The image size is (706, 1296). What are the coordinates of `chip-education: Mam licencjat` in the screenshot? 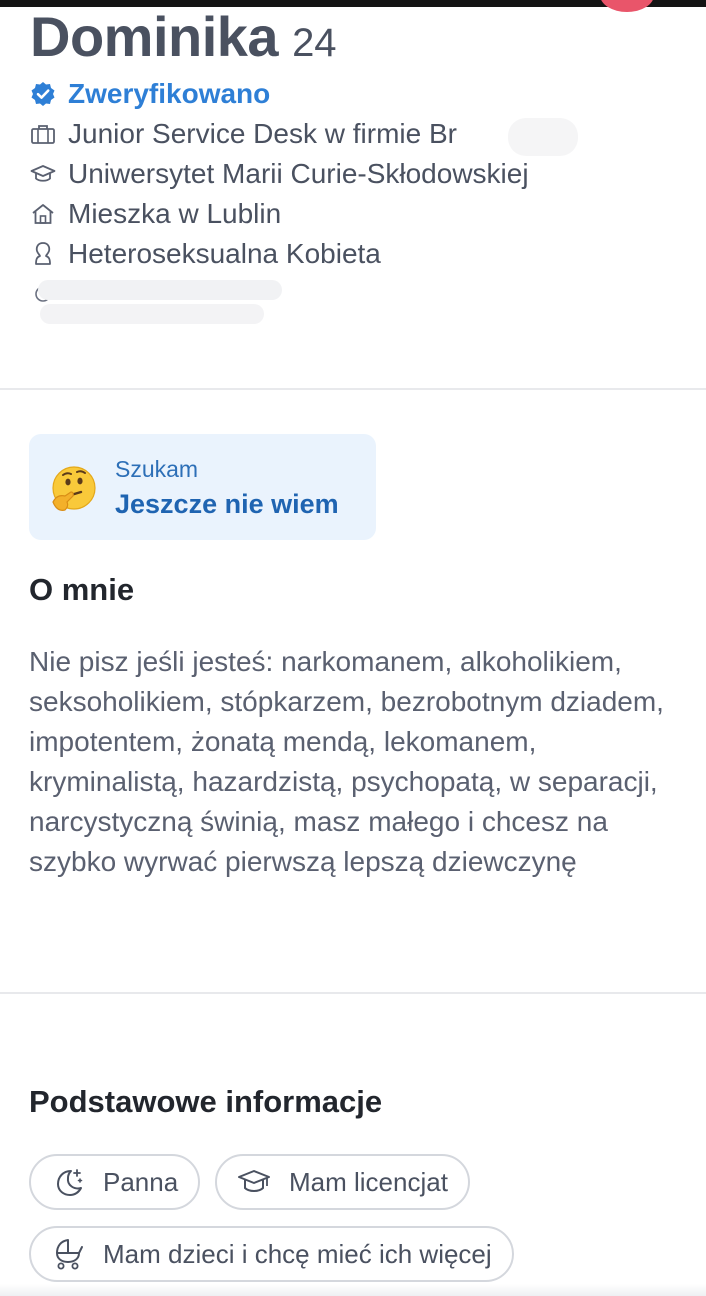 It's located at (342, 1182).